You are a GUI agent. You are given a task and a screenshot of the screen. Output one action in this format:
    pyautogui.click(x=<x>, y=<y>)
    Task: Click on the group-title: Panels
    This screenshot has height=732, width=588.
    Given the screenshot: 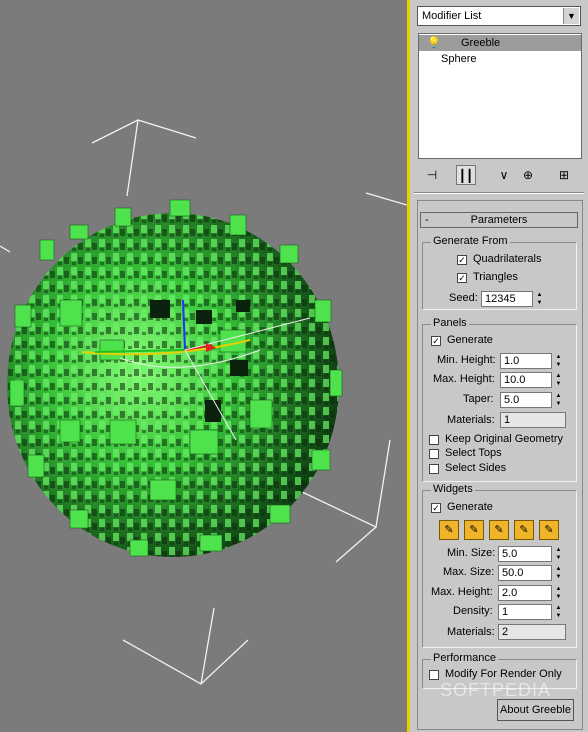 What is the action you would take?
    pyautogui.click(x=450, y=323)
    